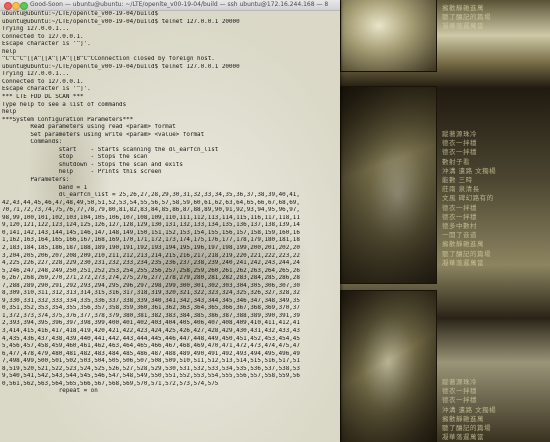 The width and height of the screenshot is (550, 442). Describe the element at coordinates (75, 157) in the screenshot. I see `terminal-line: stop - Stops the scan` at that location.